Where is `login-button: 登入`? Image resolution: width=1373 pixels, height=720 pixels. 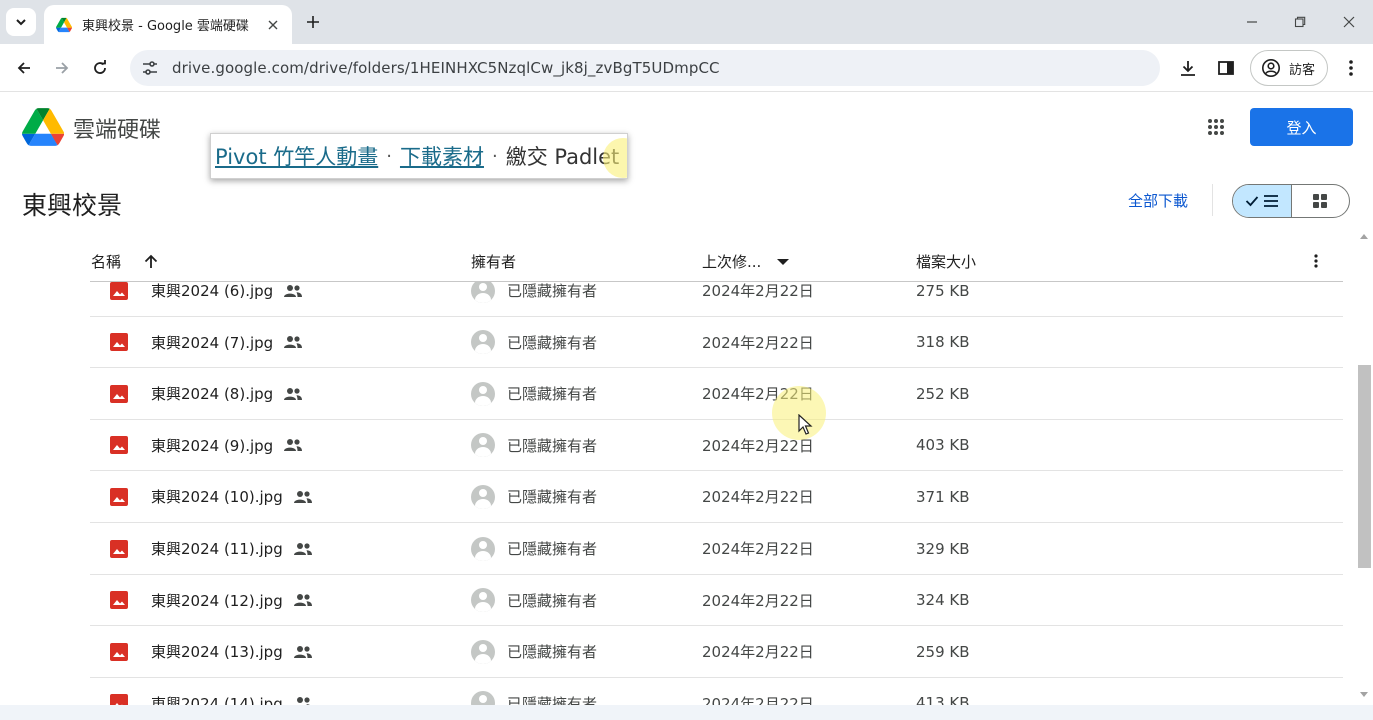
login-button: 登入 is located at coordinates (1301, 127).